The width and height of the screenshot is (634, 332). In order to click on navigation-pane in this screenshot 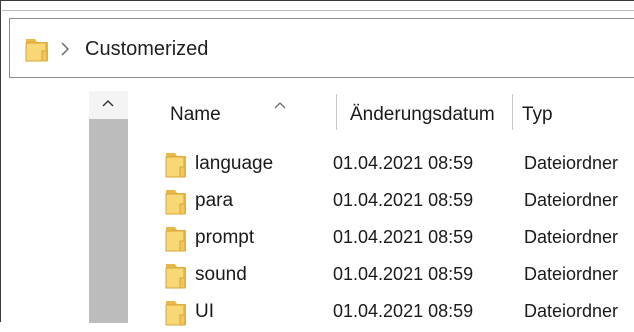, I will do `click(108, 207)`.